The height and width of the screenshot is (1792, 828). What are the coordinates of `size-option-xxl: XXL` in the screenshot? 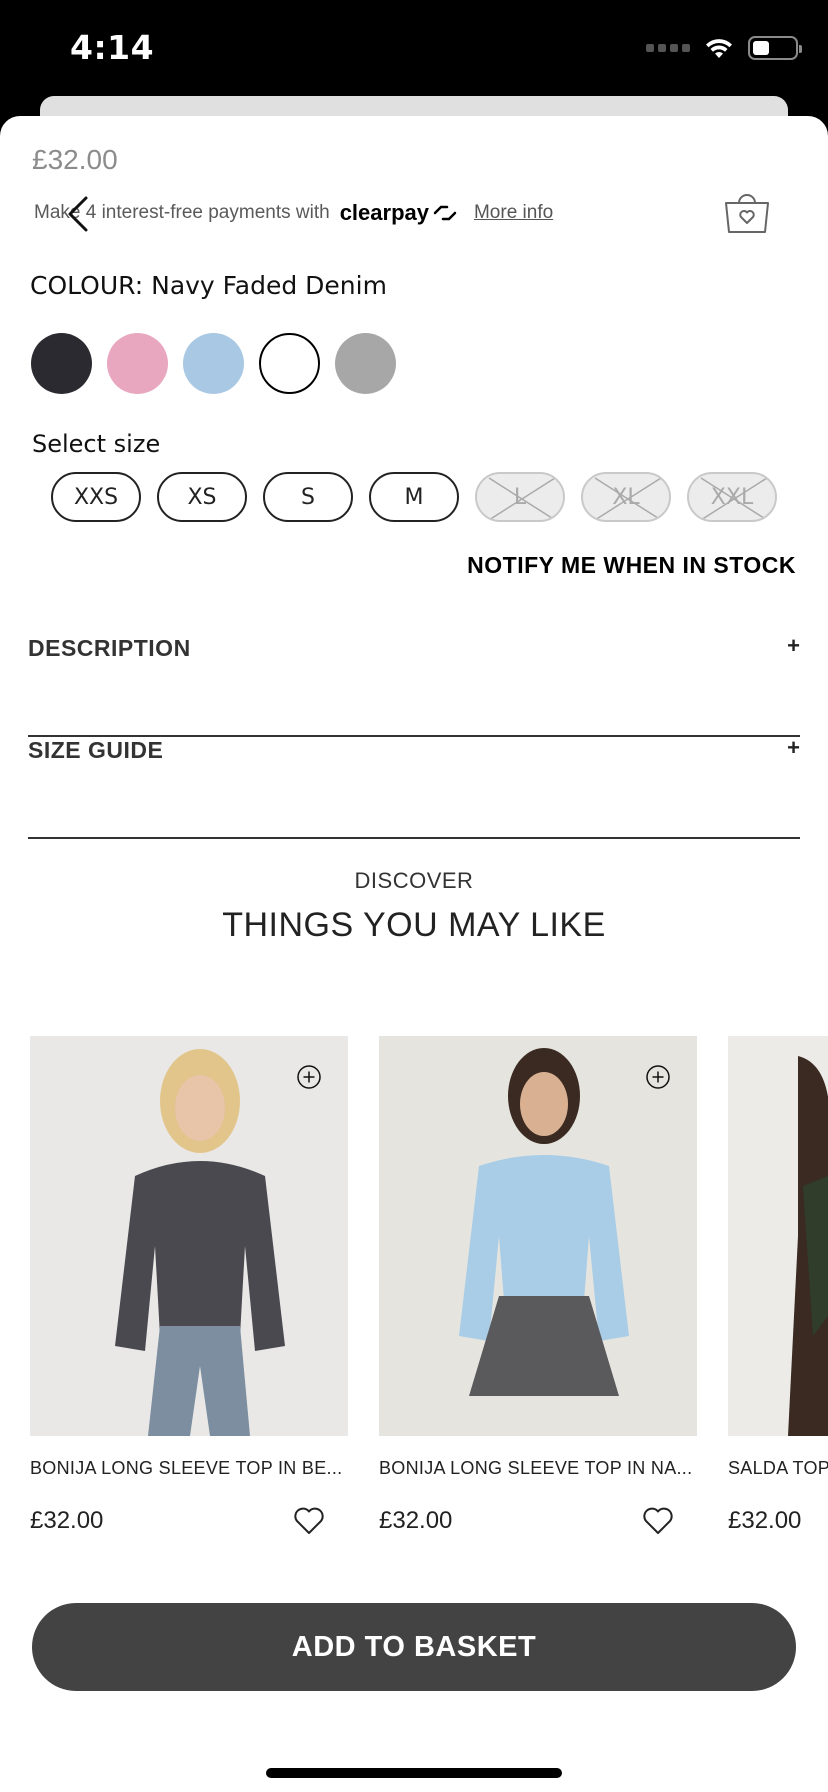 It's located at (732, 497).